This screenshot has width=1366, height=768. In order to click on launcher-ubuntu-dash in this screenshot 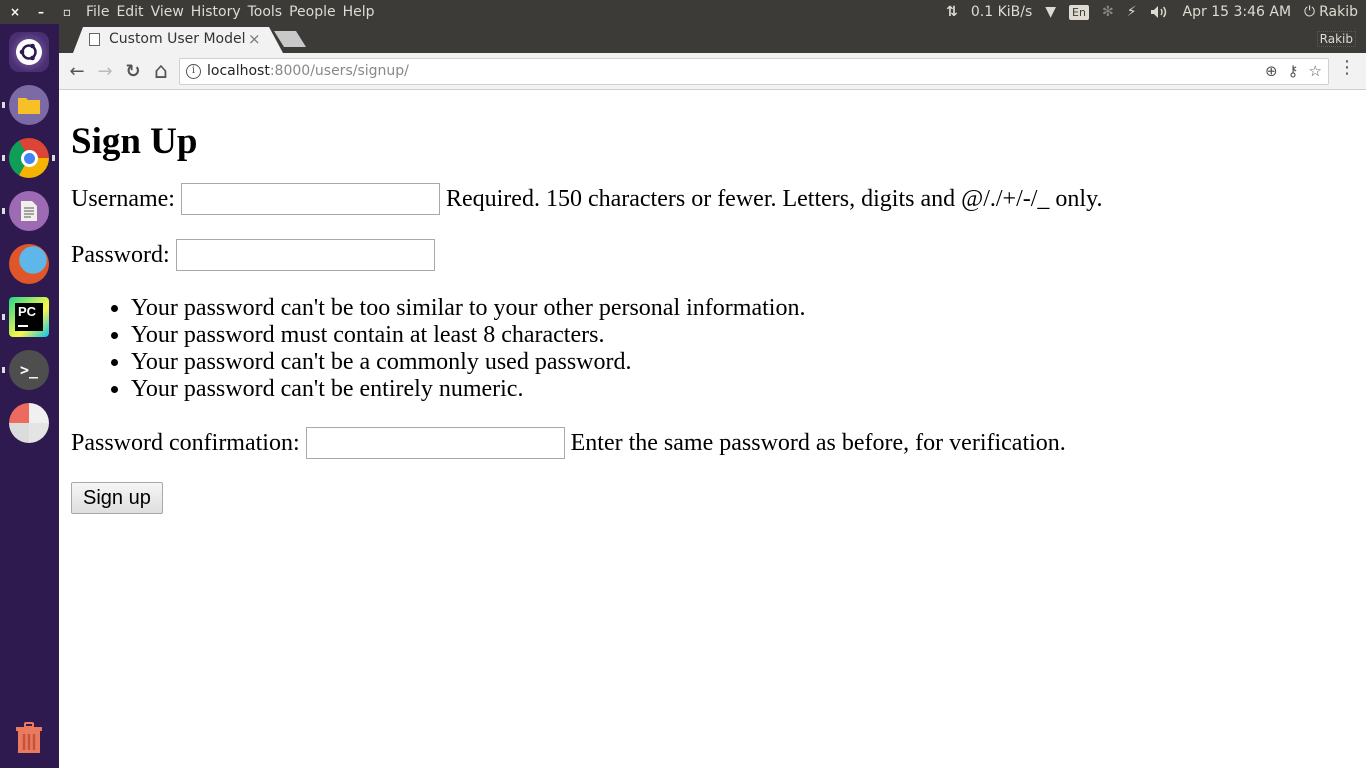, I will do `click(29, 52)`.